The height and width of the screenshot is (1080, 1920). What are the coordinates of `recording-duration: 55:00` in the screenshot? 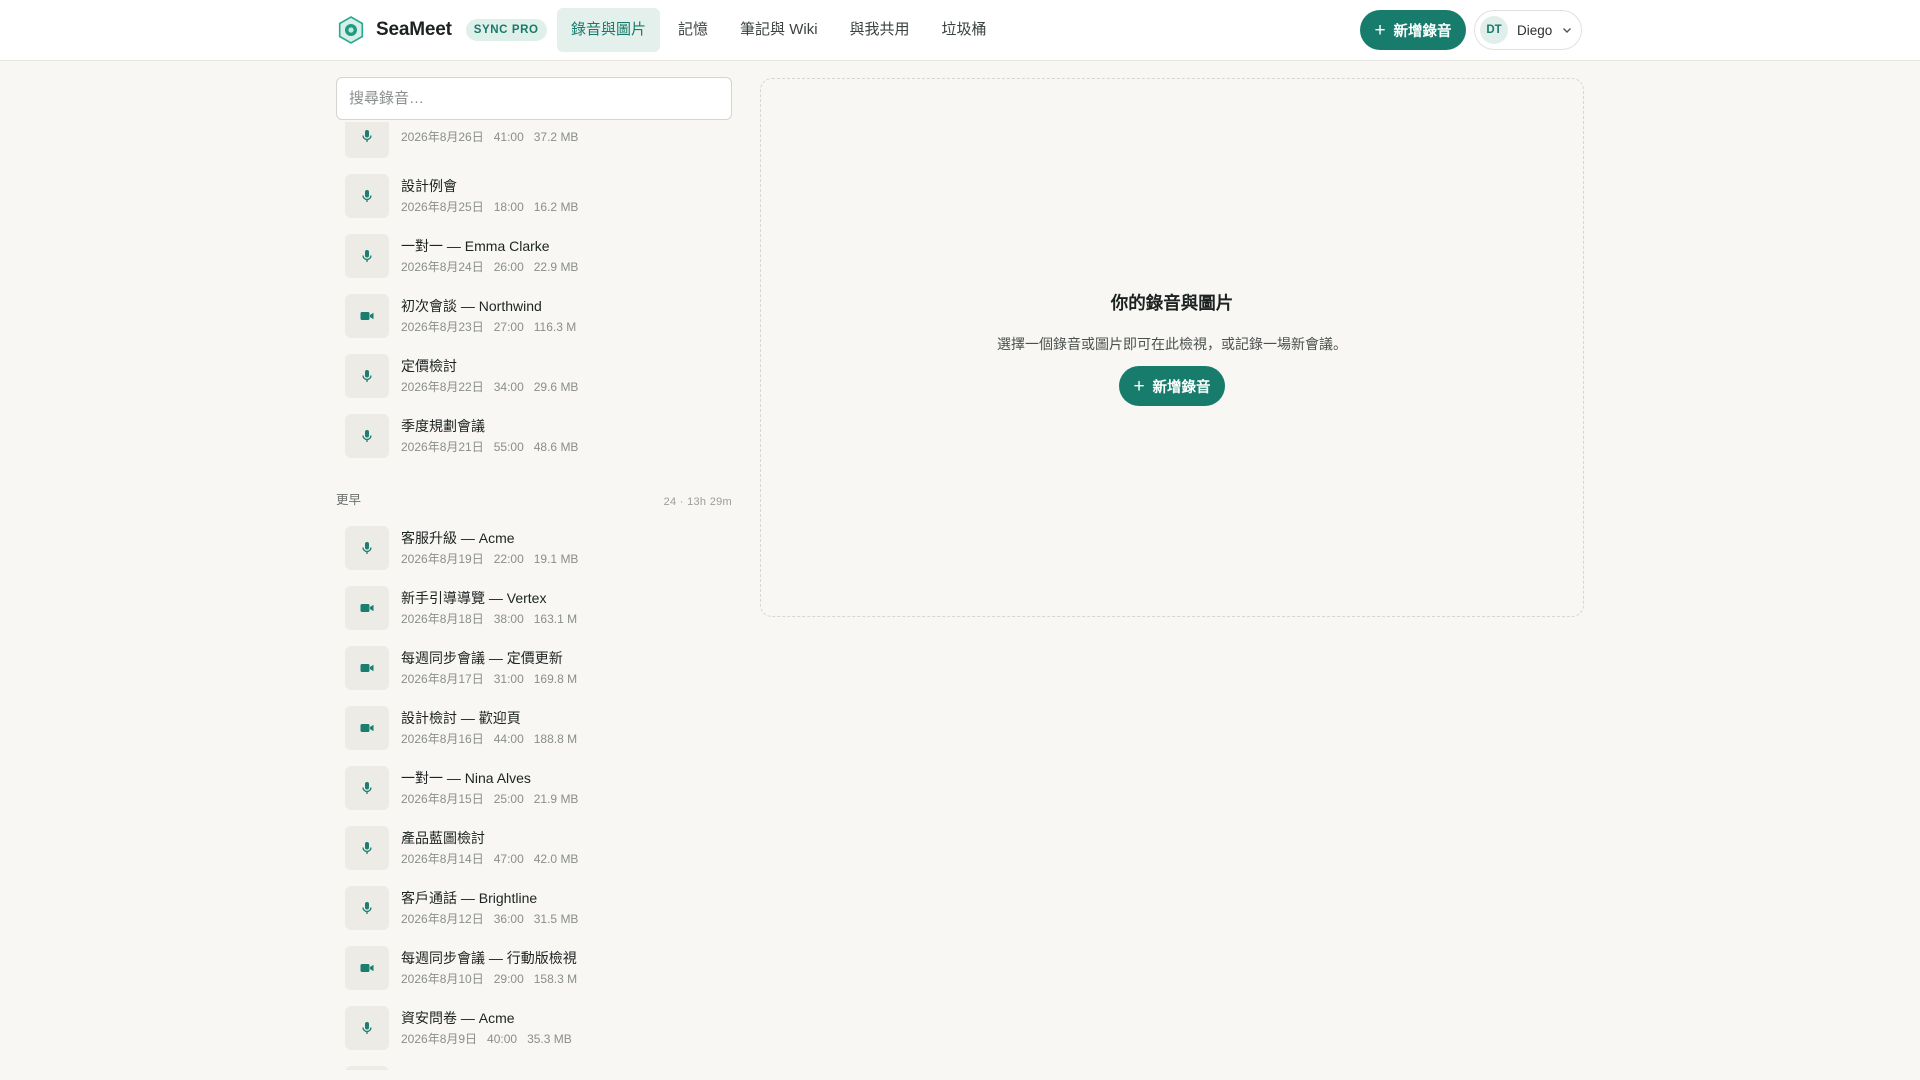 It's located at (508, 446).